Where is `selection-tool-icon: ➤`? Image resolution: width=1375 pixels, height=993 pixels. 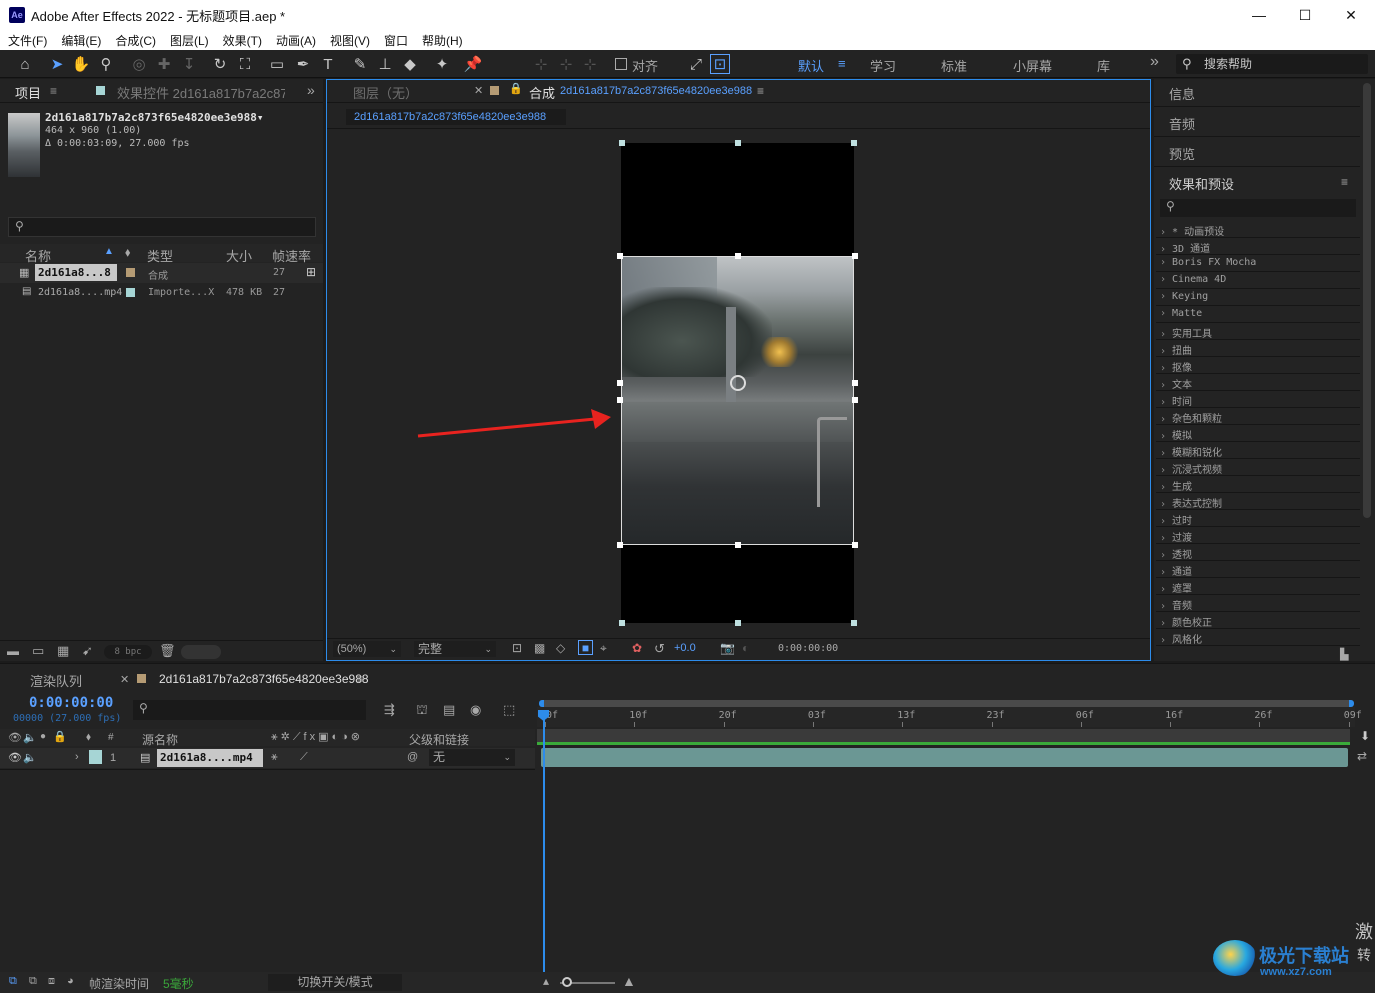 selection-tool-icon: ➤ is located at coordinates (57, 64).